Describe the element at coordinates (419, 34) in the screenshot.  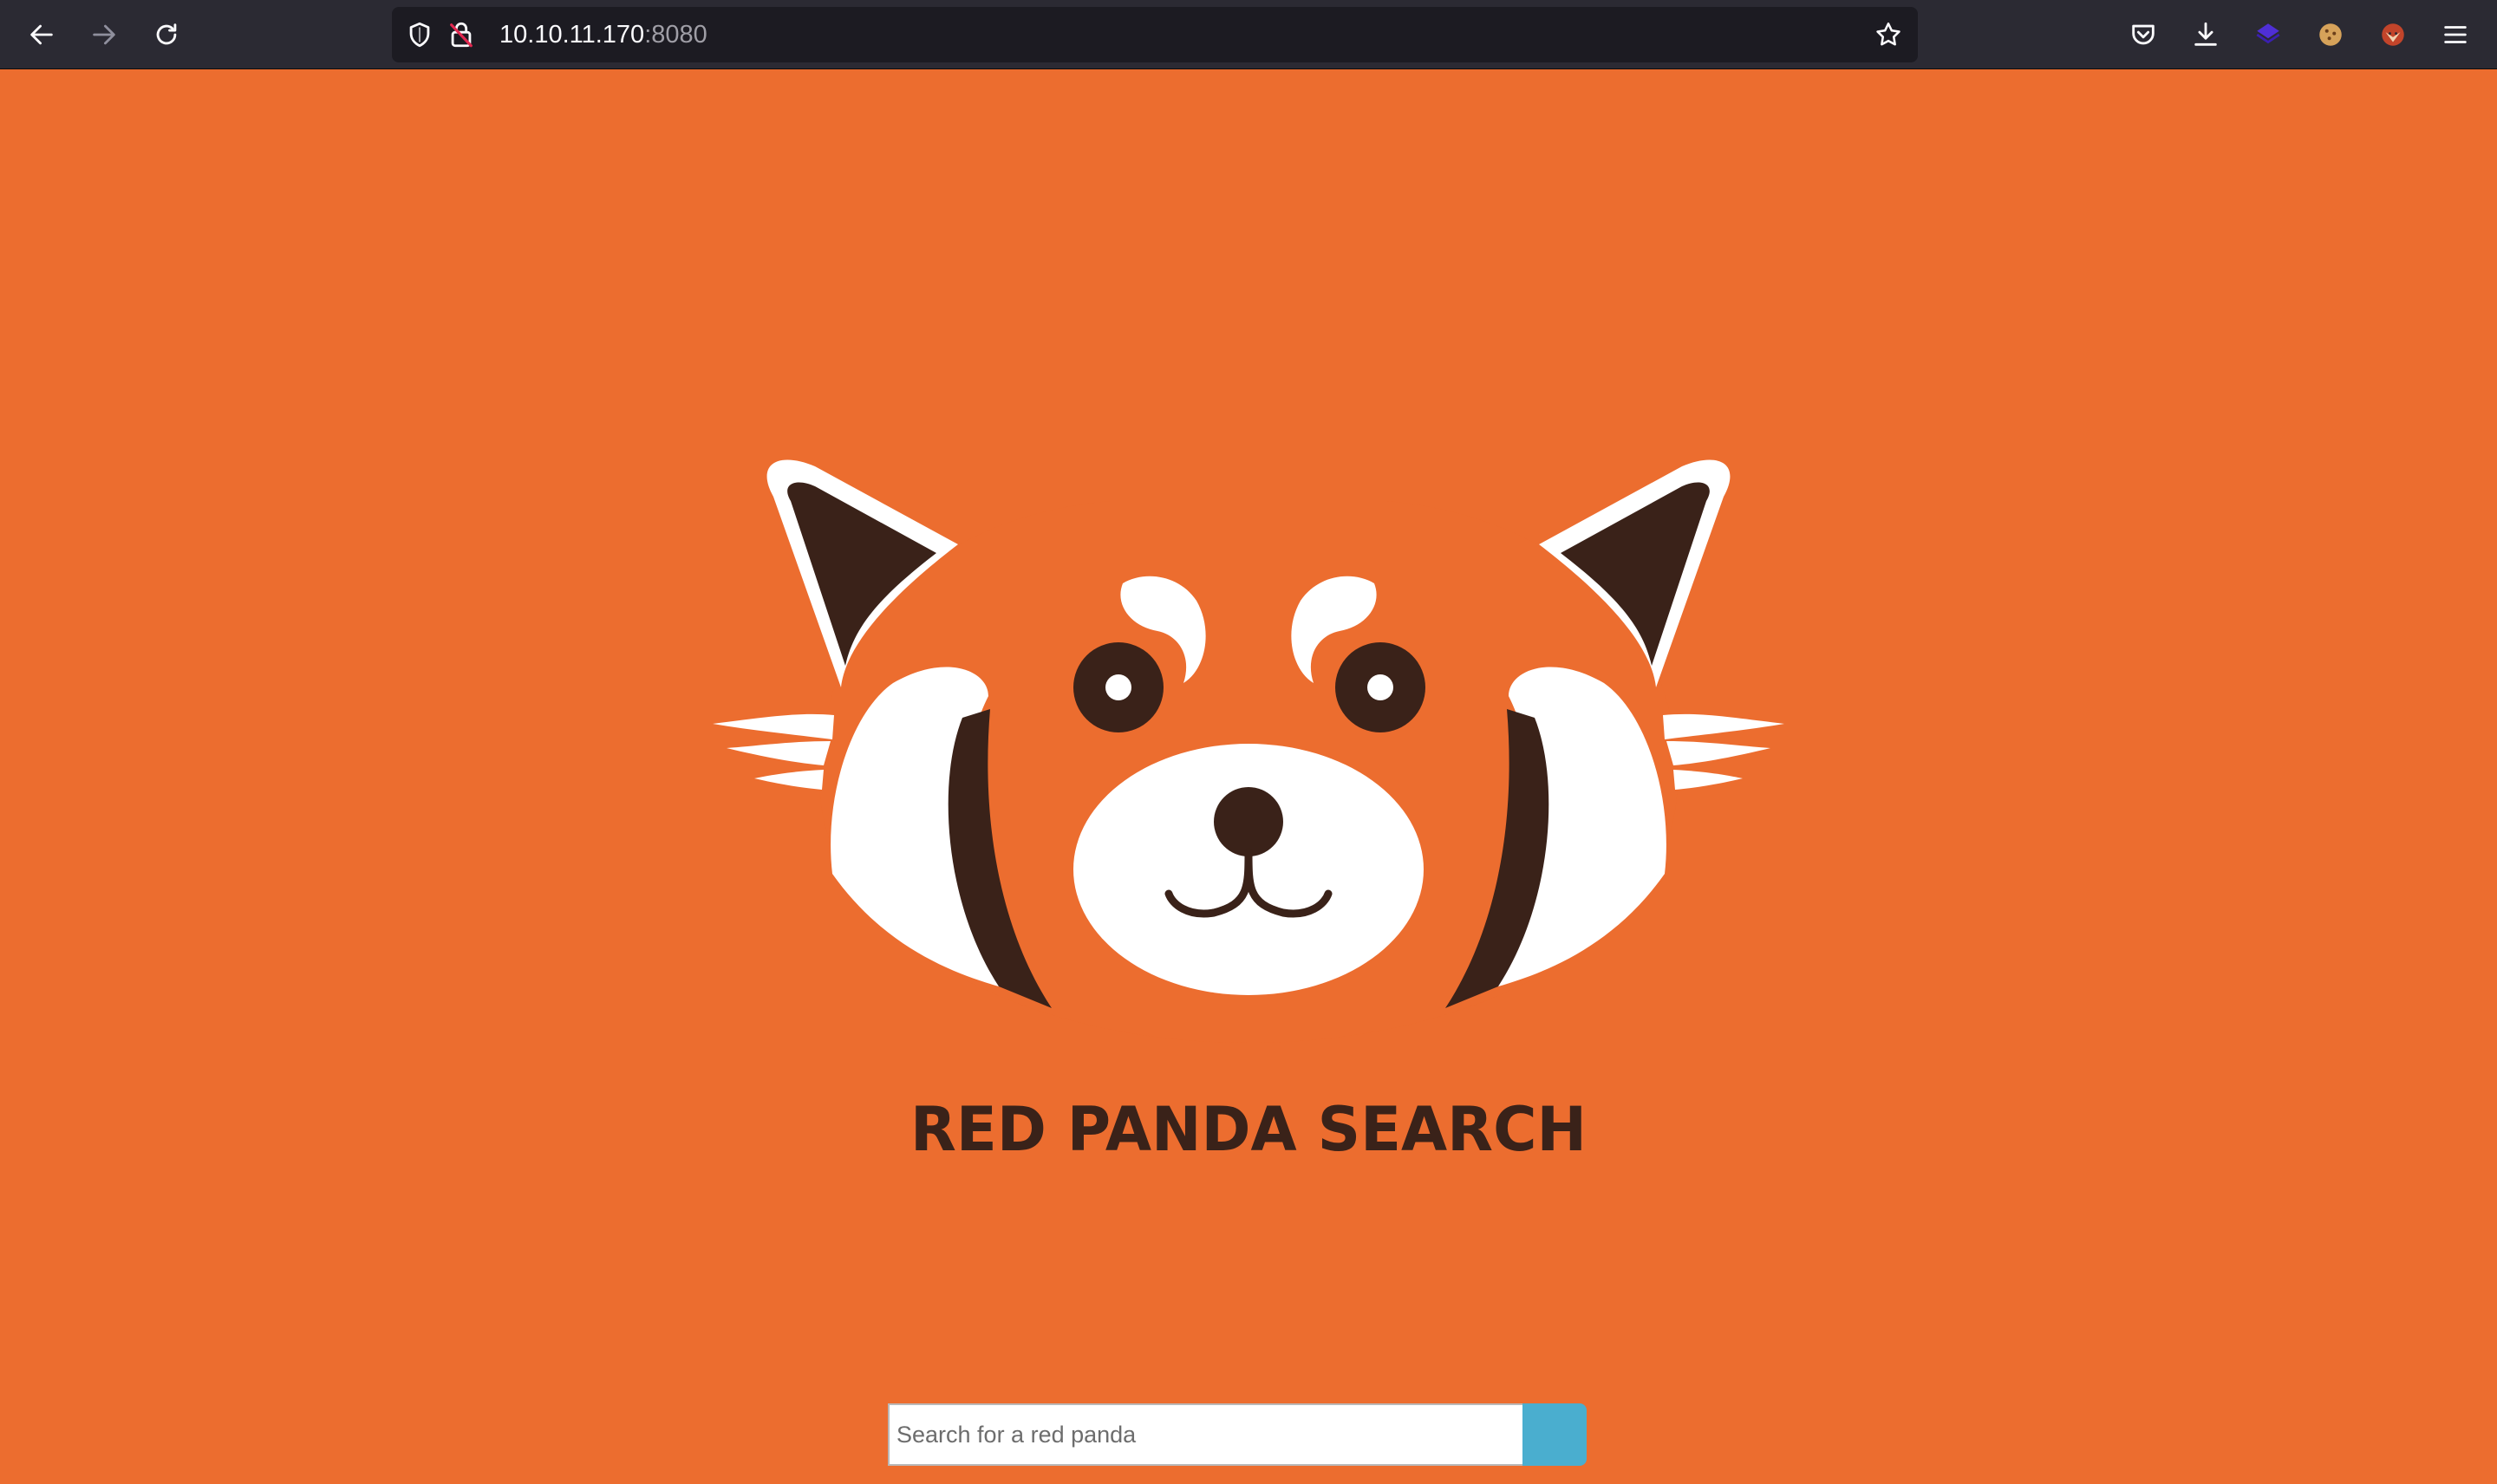
I see `tracking-protection-shield-icon` at that location.